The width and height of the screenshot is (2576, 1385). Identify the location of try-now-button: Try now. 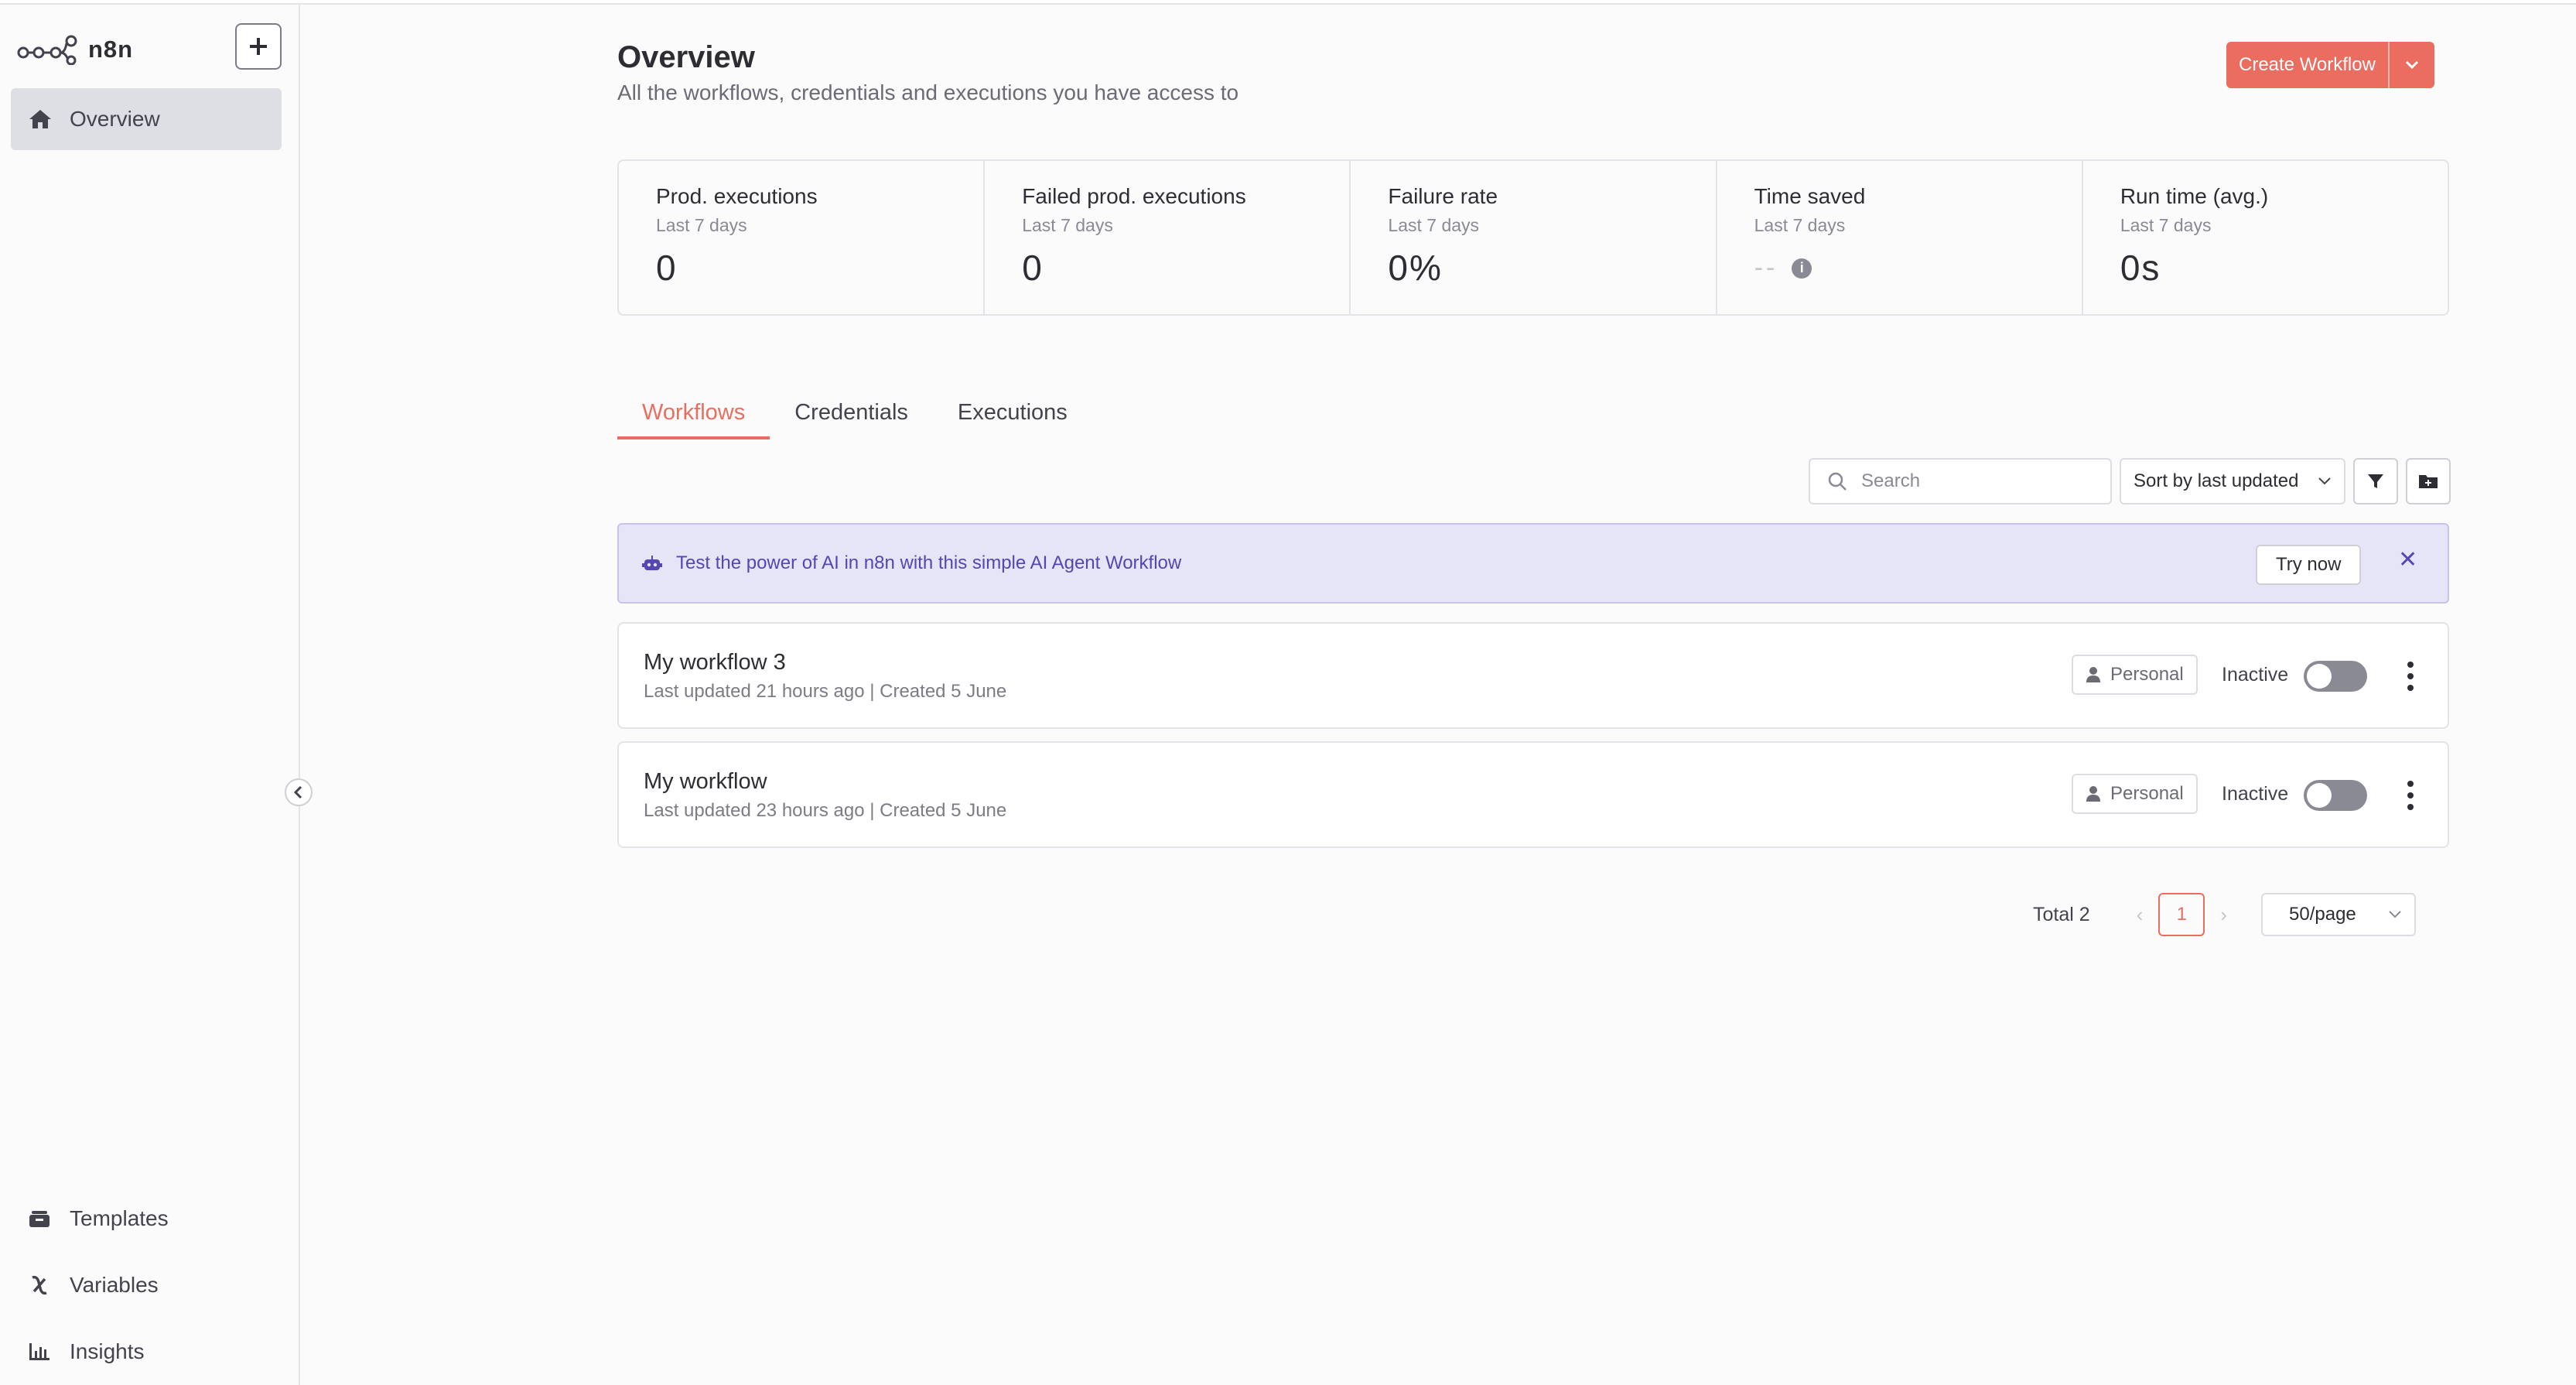
(2309, 565).